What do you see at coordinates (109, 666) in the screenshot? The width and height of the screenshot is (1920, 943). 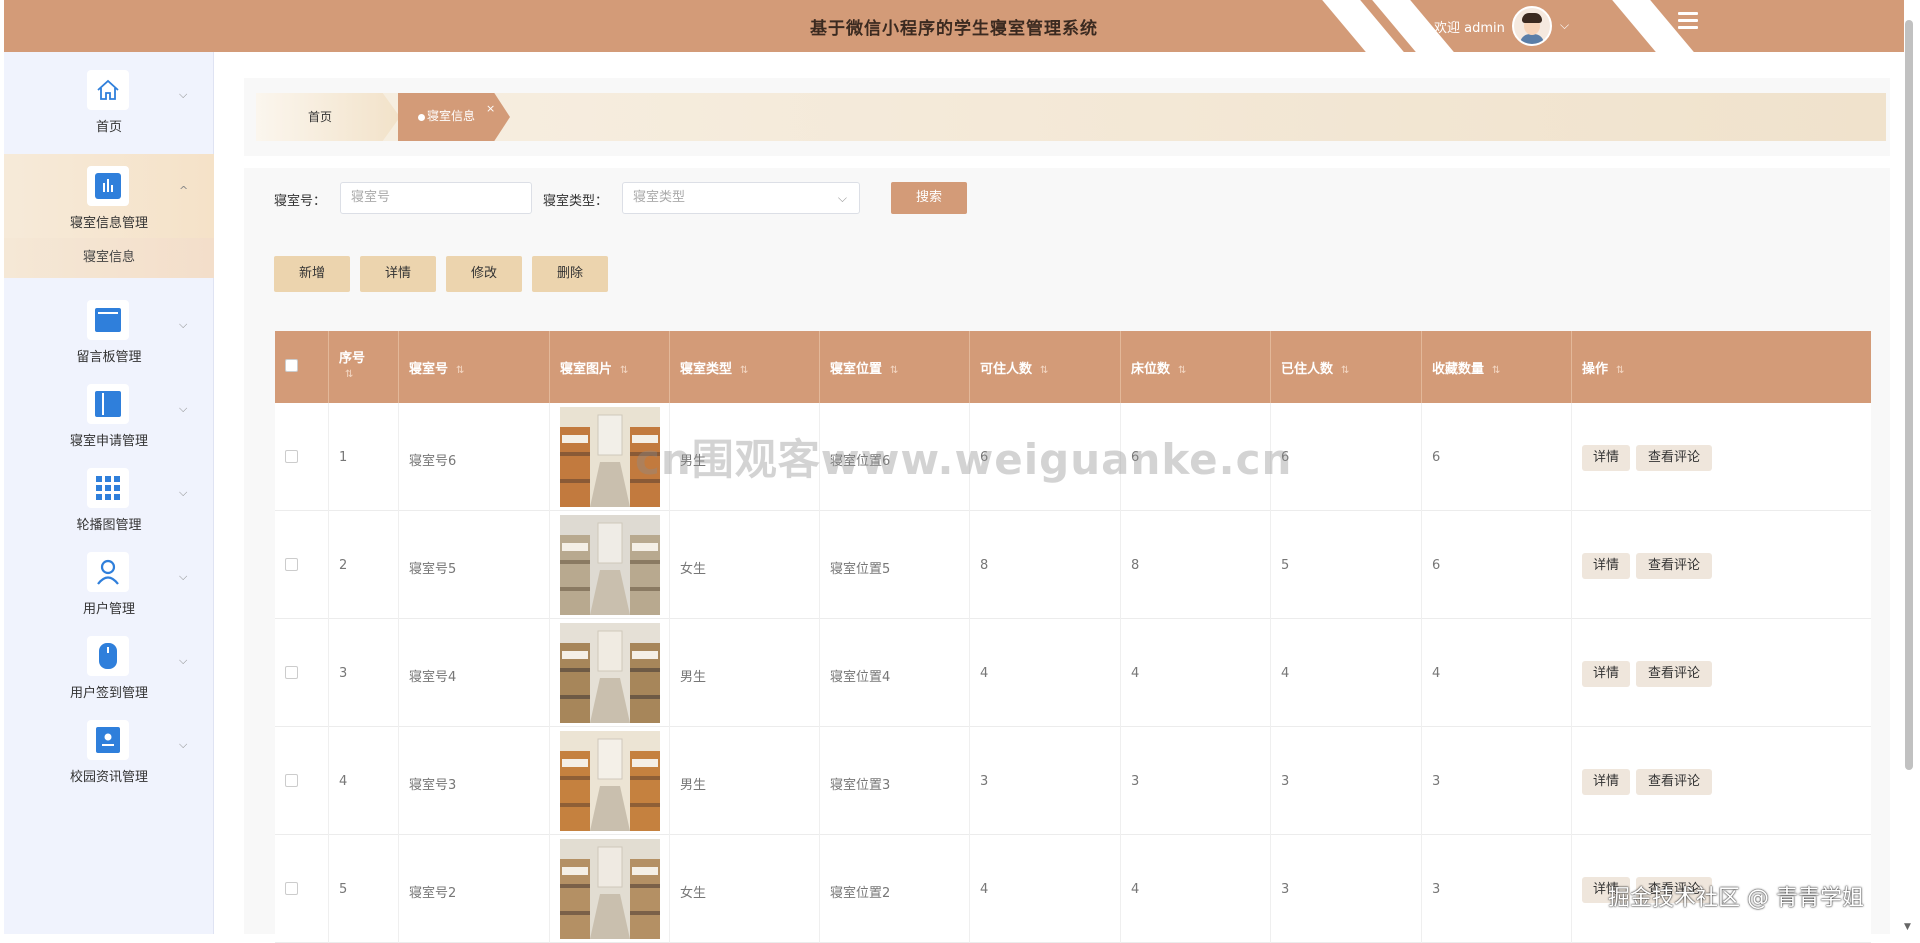 I see `sidebar-item-user-checkin: 用户签到管理 ⌵` at bounding box center [109, 666].